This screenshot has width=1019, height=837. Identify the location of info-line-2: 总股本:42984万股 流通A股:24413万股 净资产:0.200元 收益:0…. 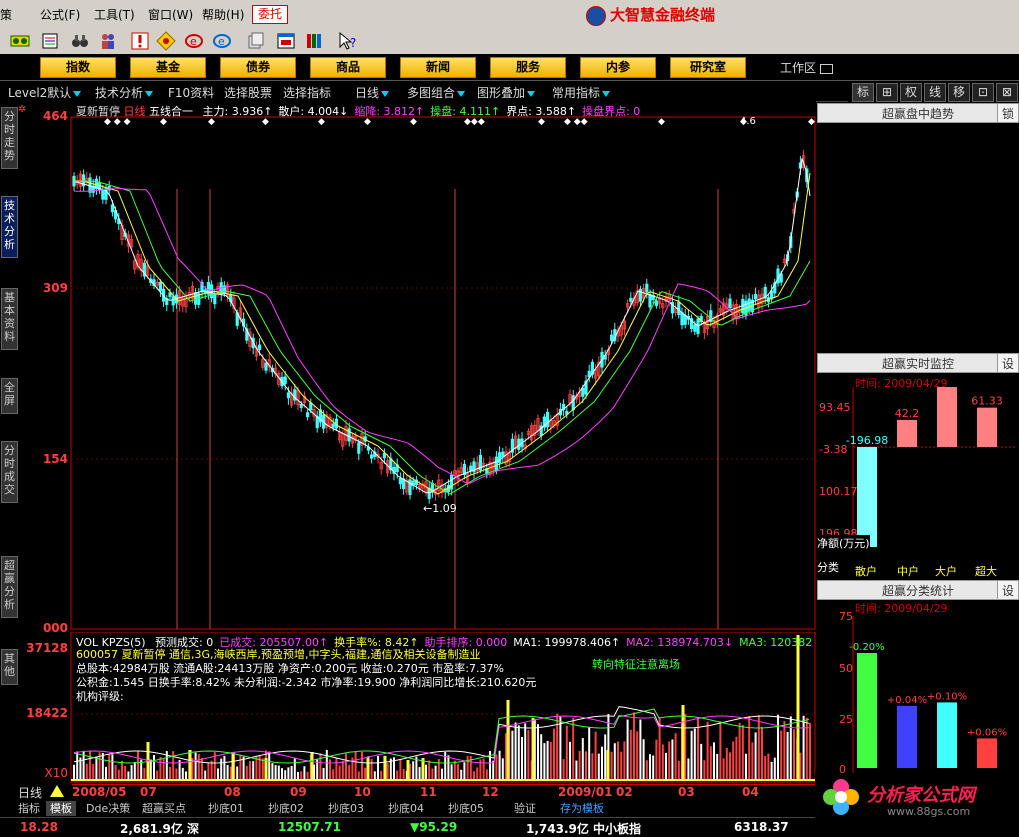
(290, 668).